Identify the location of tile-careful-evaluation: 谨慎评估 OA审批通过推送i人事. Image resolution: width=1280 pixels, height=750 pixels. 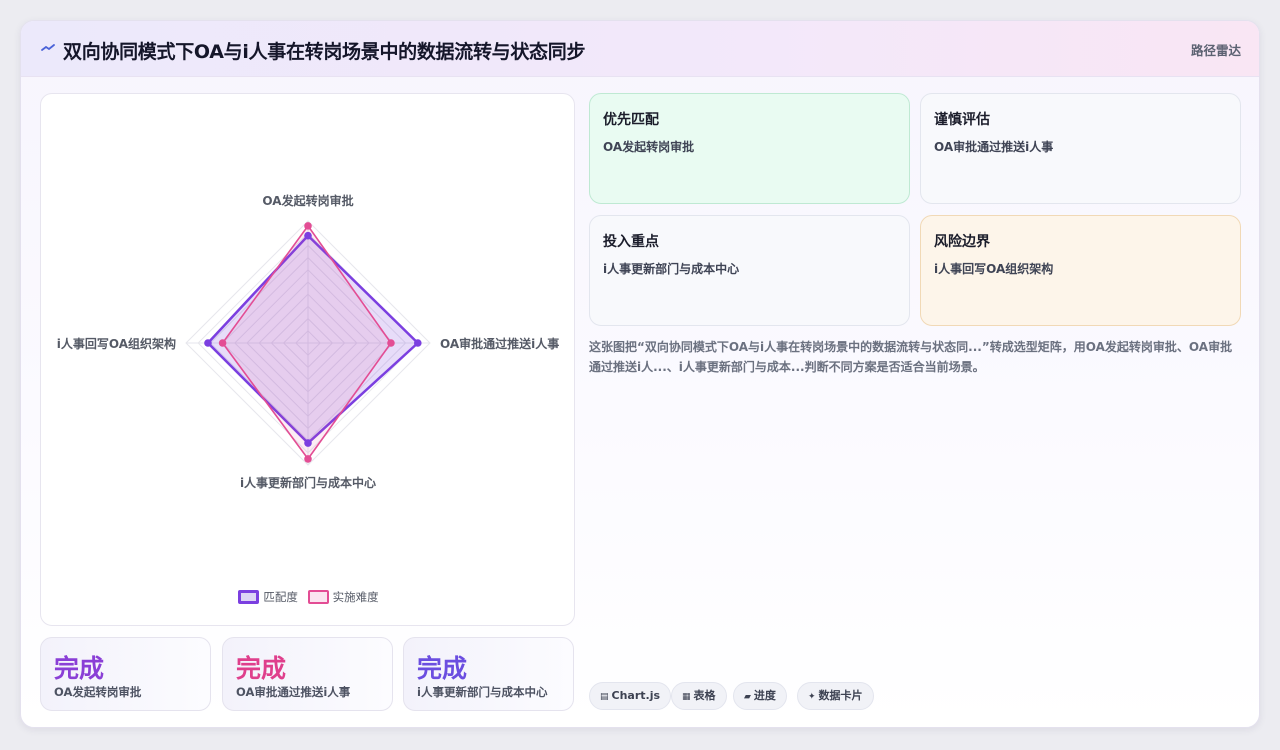
(1080, 148).